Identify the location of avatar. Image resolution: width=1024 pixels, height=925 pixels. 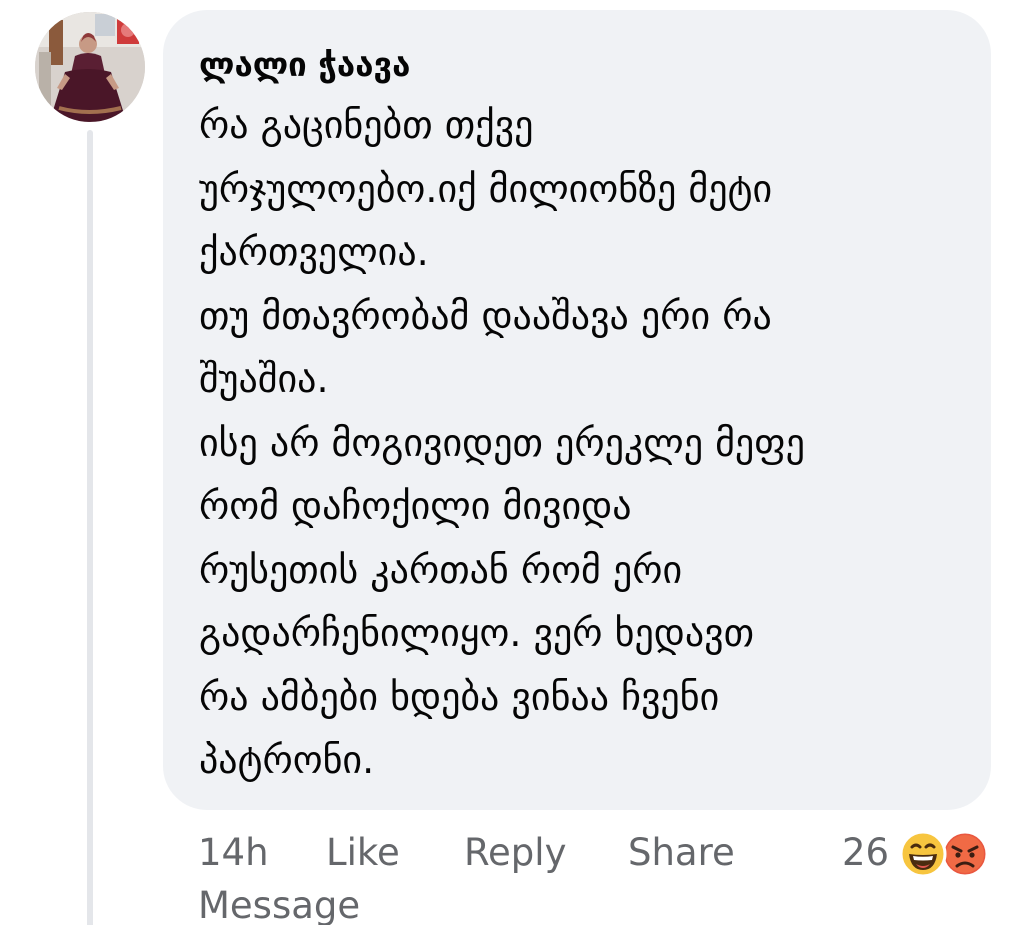
(90, 67).